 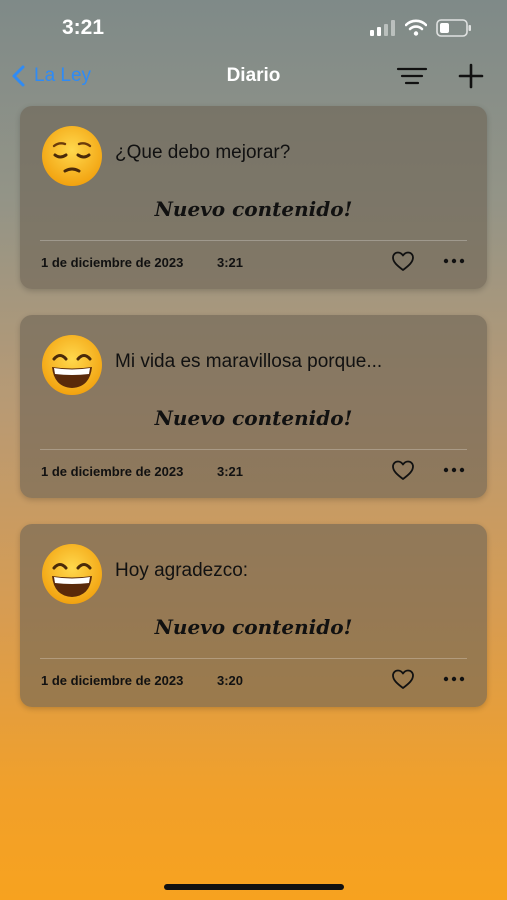 I want to click on status-time: 3:21, so click(x=83, y=27).